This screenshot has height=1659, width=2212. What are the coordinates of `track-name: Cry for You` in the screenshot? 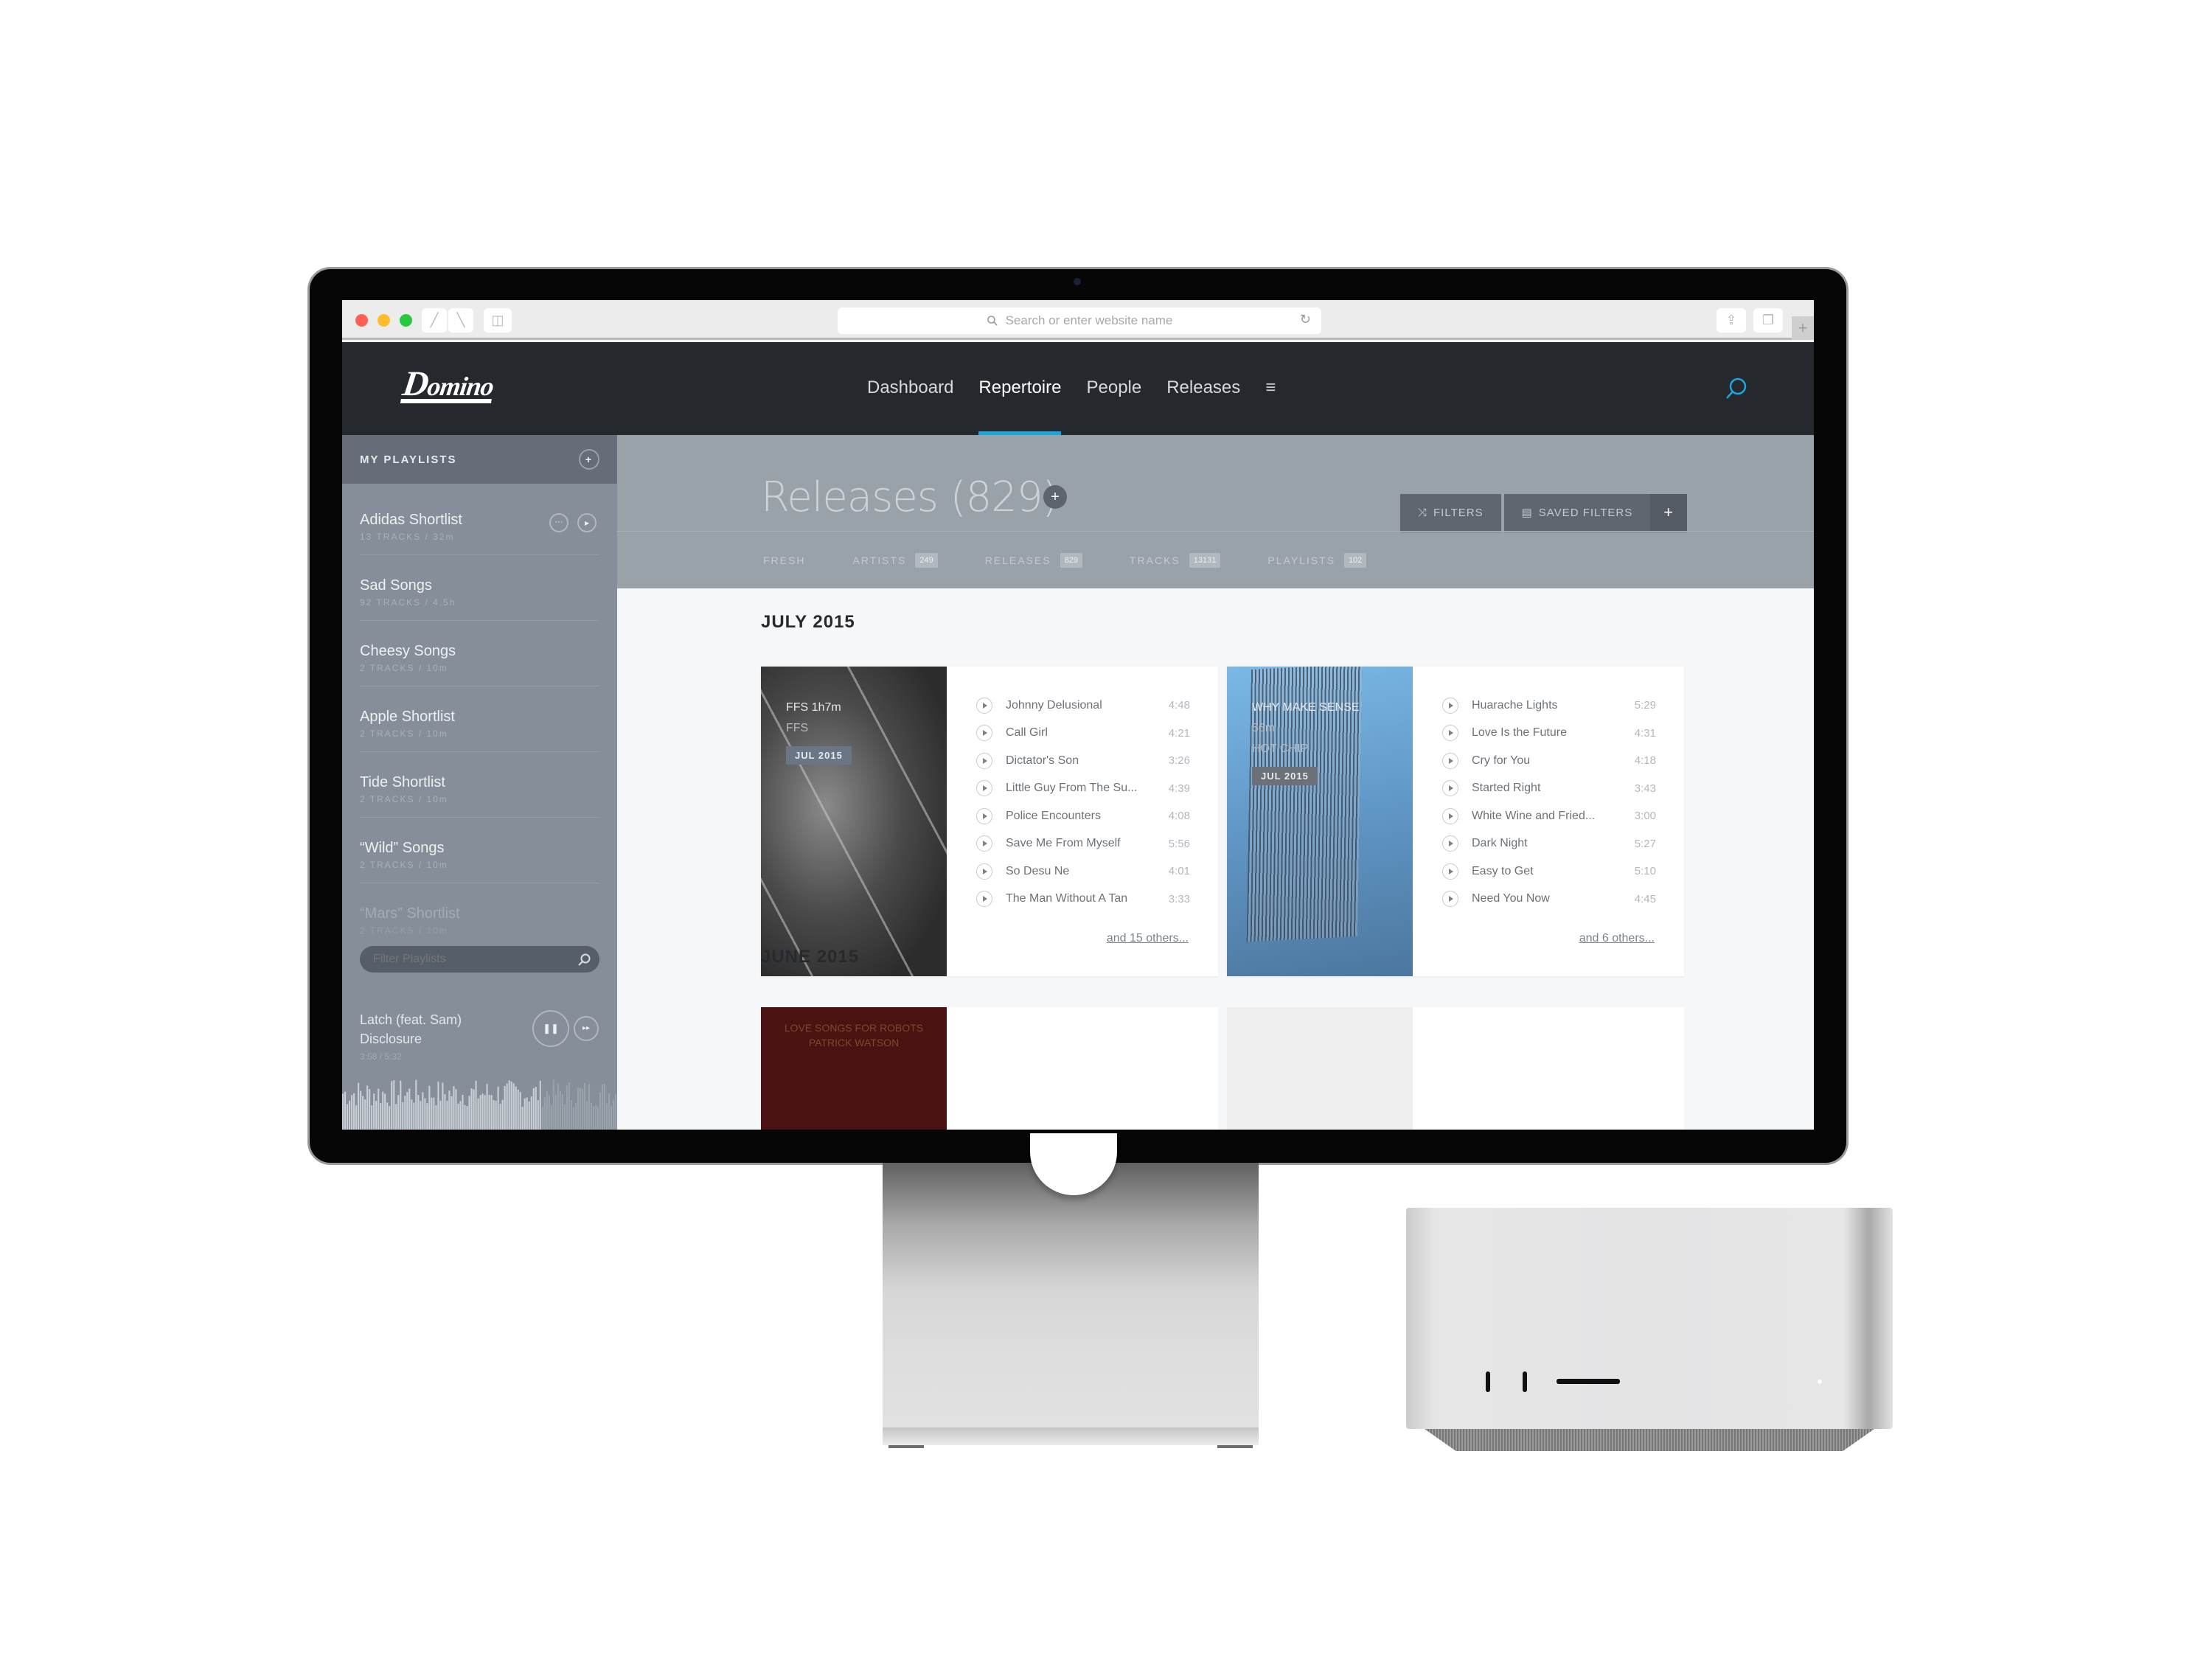 It's located at (1501, 760).